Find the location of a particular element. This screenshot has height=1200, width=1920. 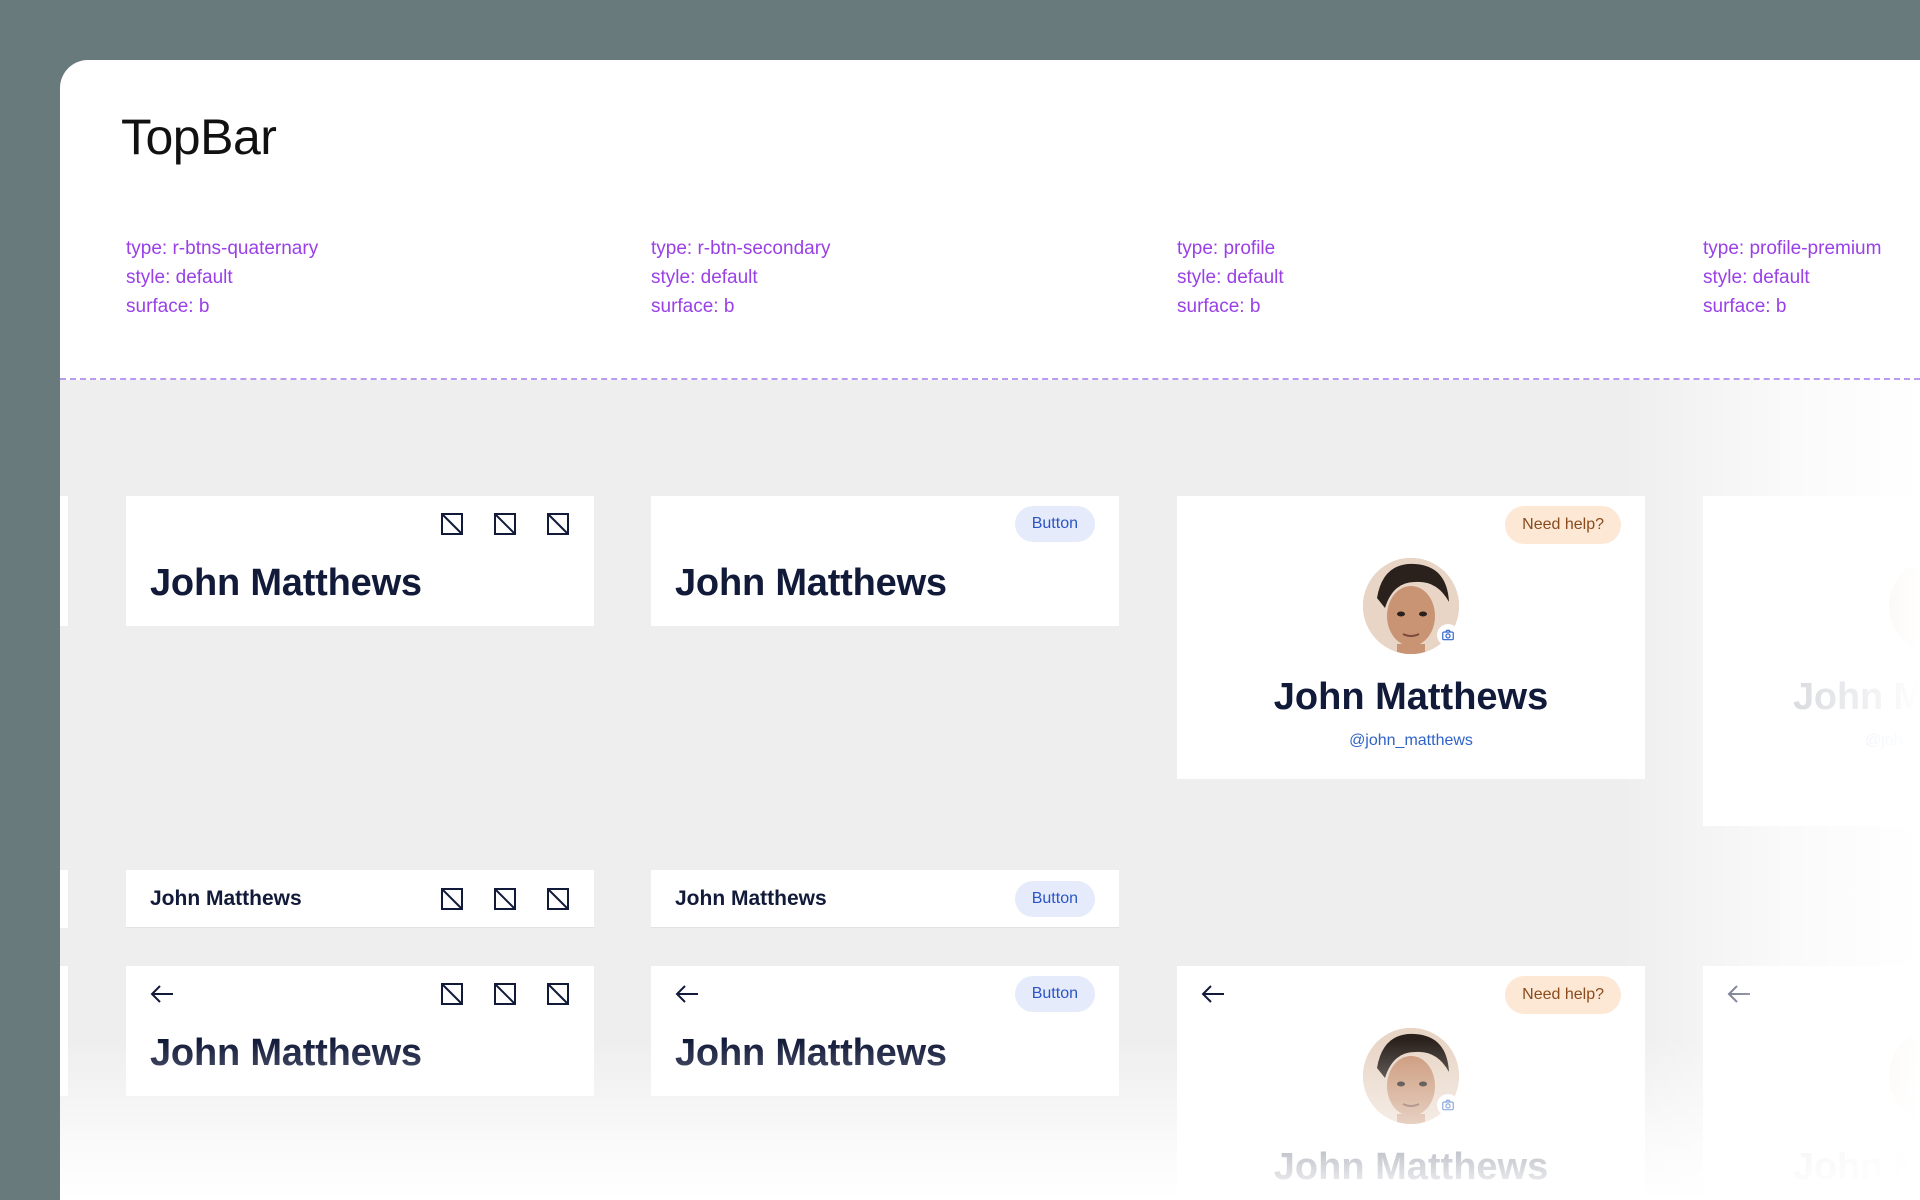

variant-meta-profile: type: profile style: default surface: b is located at coordinates (1230, 277).